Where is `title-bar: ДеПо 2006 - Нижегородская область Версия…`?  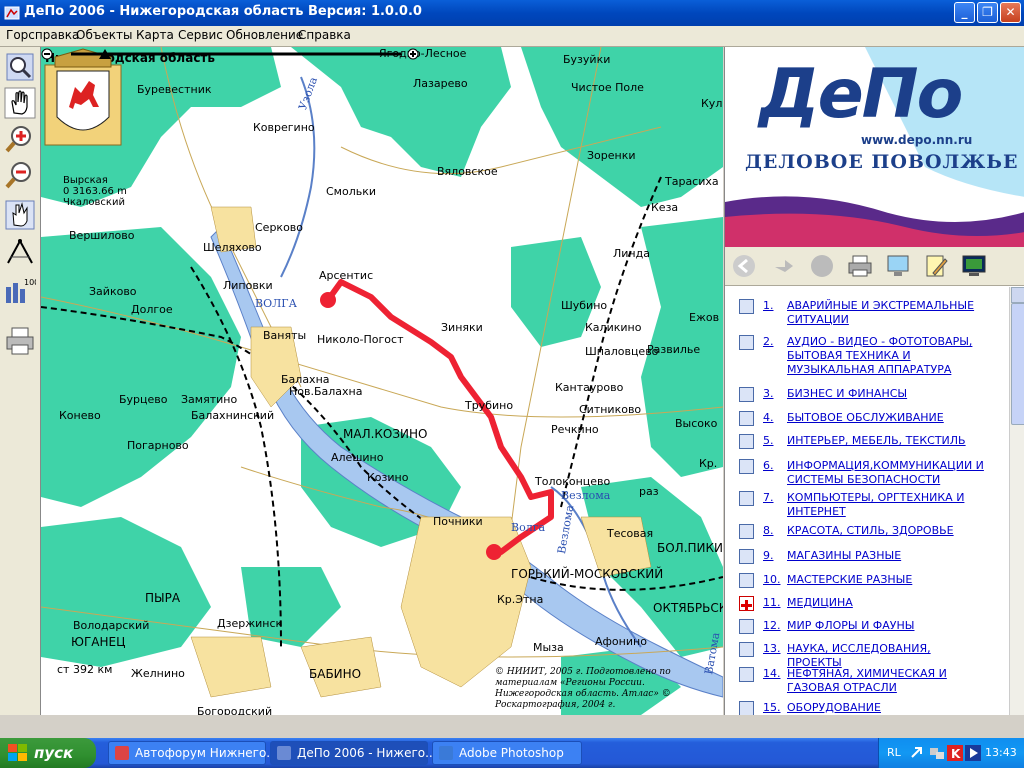 title-bar: ДеПо 2006 - Нижегородская область Версия… is located at coordinates (512, 13).